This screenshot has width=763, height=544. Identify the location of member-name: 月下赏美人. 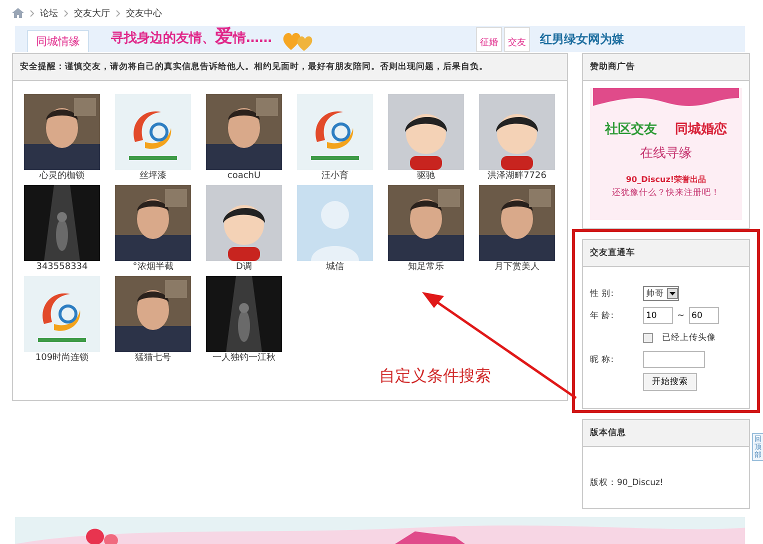
(517, 267).